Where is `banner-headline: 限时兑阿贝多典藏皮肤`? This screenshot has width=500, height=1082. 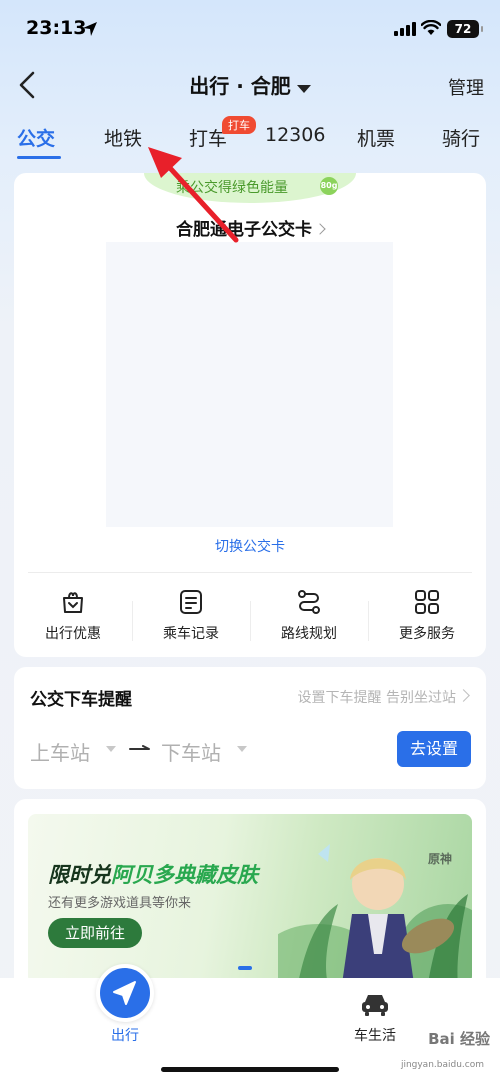 banner-headline: 限时兑阿贝多典藏皮肤 is located at coordinates (153, 875).